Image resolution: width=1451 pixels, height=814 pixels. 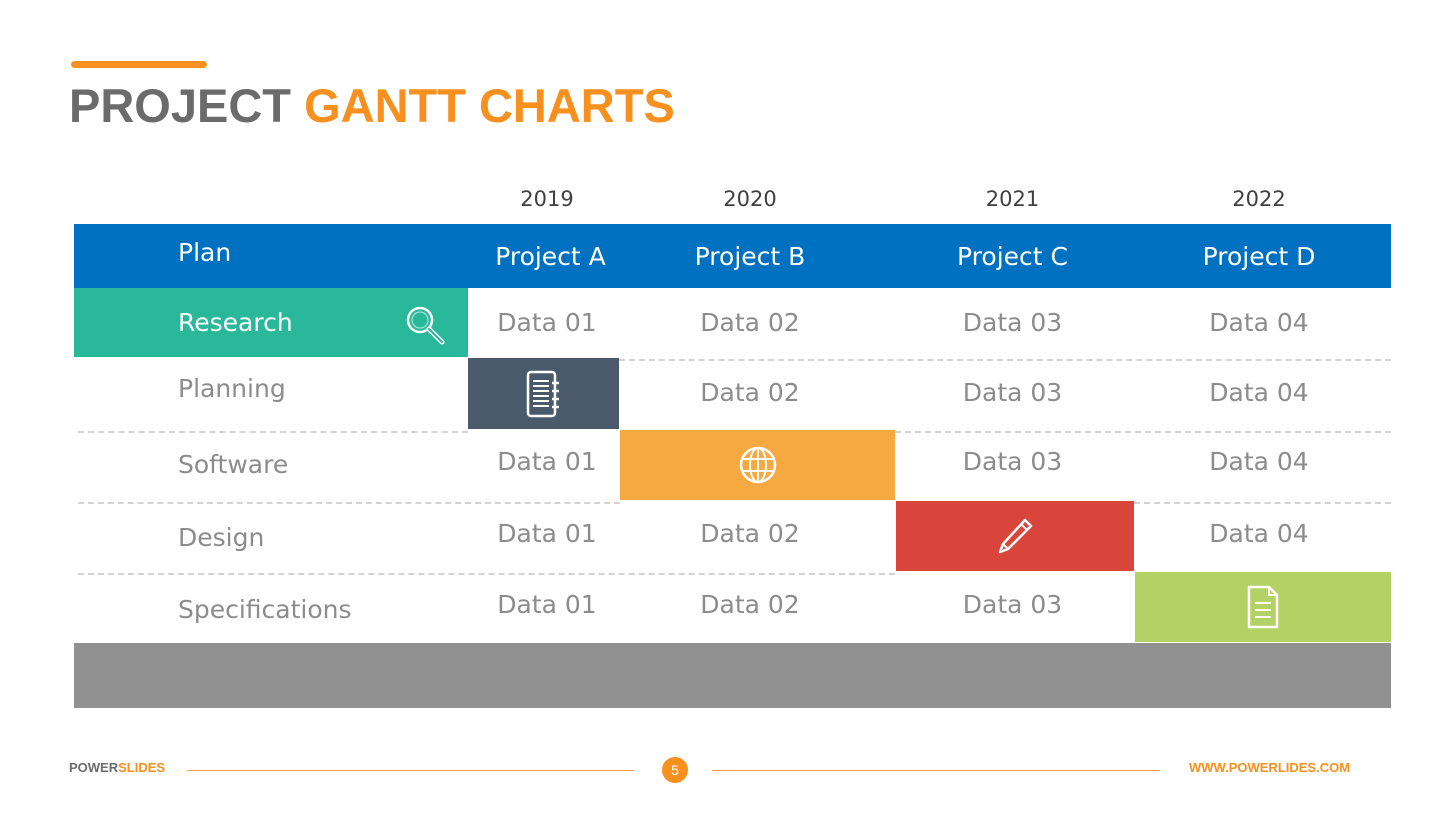 I want to click on footer-website-link: WWW.POWERLIDES.COM, so click(x=1269, y=767).